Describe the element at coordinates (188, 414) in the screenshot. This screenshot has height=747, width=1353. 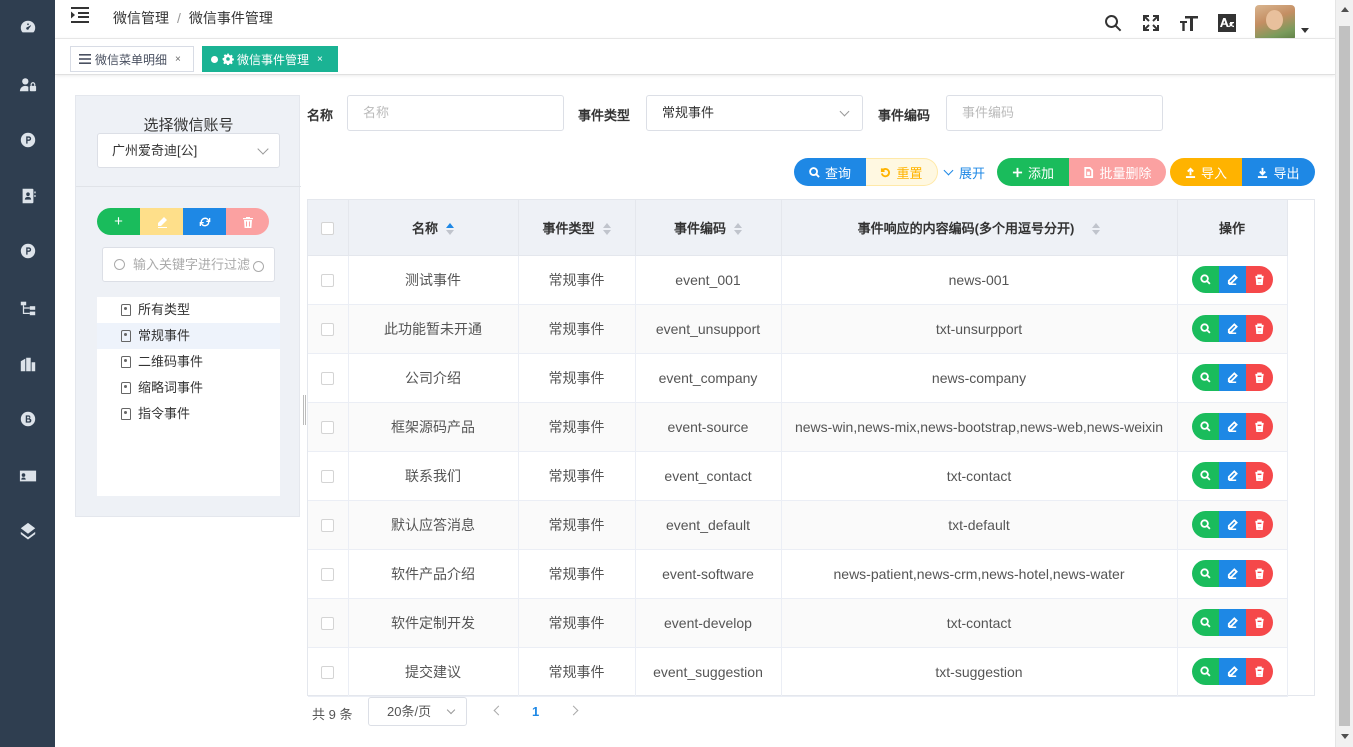
I see `tree-item-command: 指令事件` at that location.